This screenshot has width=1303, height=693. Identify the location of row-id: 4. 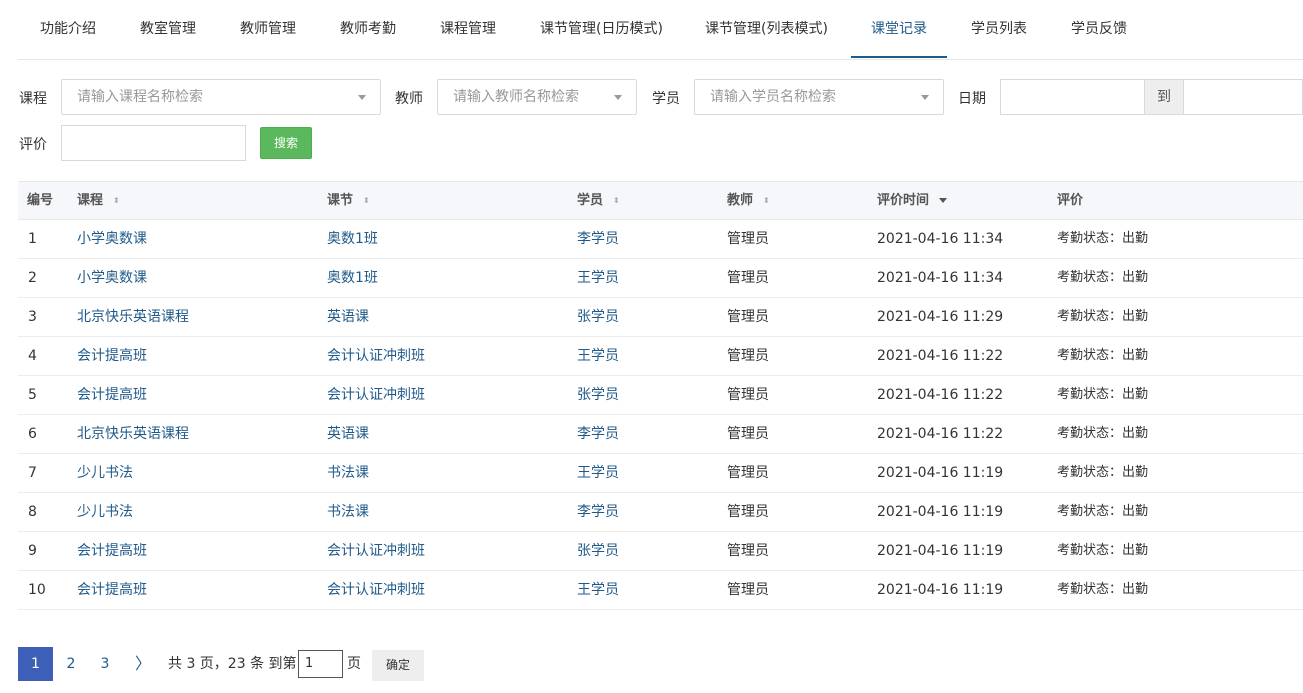
(32, 356).